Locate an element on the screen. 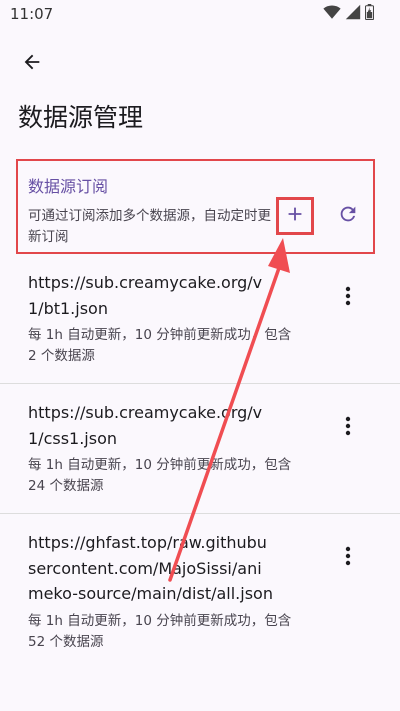 This screenshot has height=711, width=400. signal-icon is located at coordinates (353, 14).